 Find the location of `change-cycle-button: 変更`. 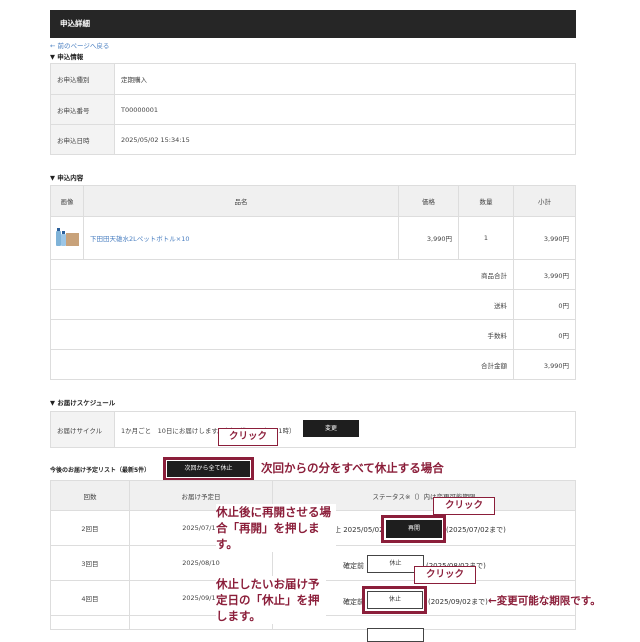

change-cycle-button: 変更 is located at coordinates (331, 428).